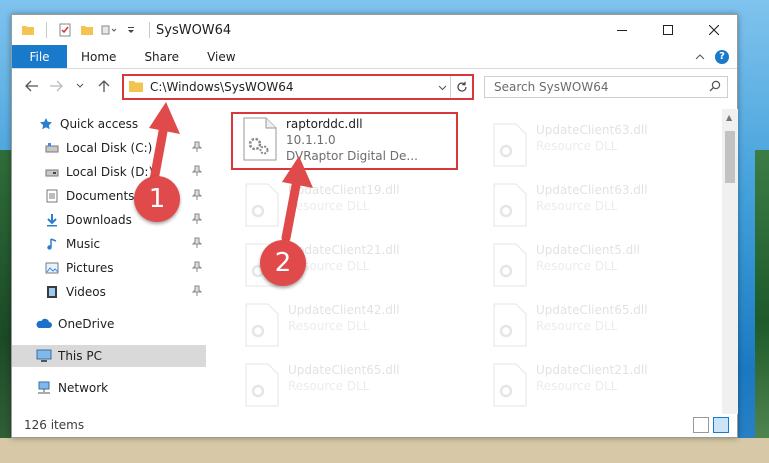 The height and width of the screenshot is (463, 769). What do you see at coordinates (44, 324) in the screenshot?
I see `onedrive-icon` at bounding box center [44, 324].